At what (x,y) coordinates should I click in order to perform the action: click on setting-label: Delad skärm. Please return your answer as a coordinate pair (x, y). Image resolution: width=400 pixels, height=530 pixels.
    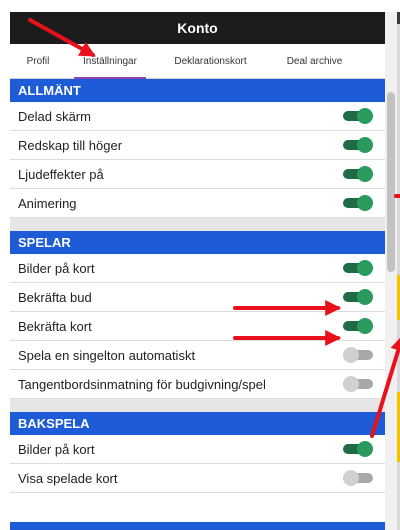
    Looking at the image, I should click on (54, 116).